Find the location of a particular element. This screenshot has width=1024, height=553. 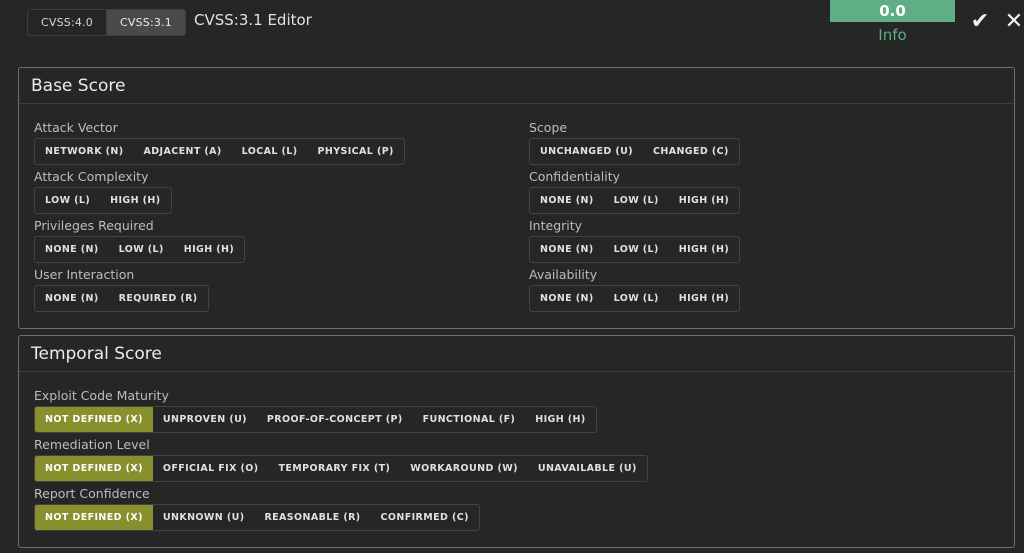

option-button: NETWORK (N) is located at coordinates (84, 151).